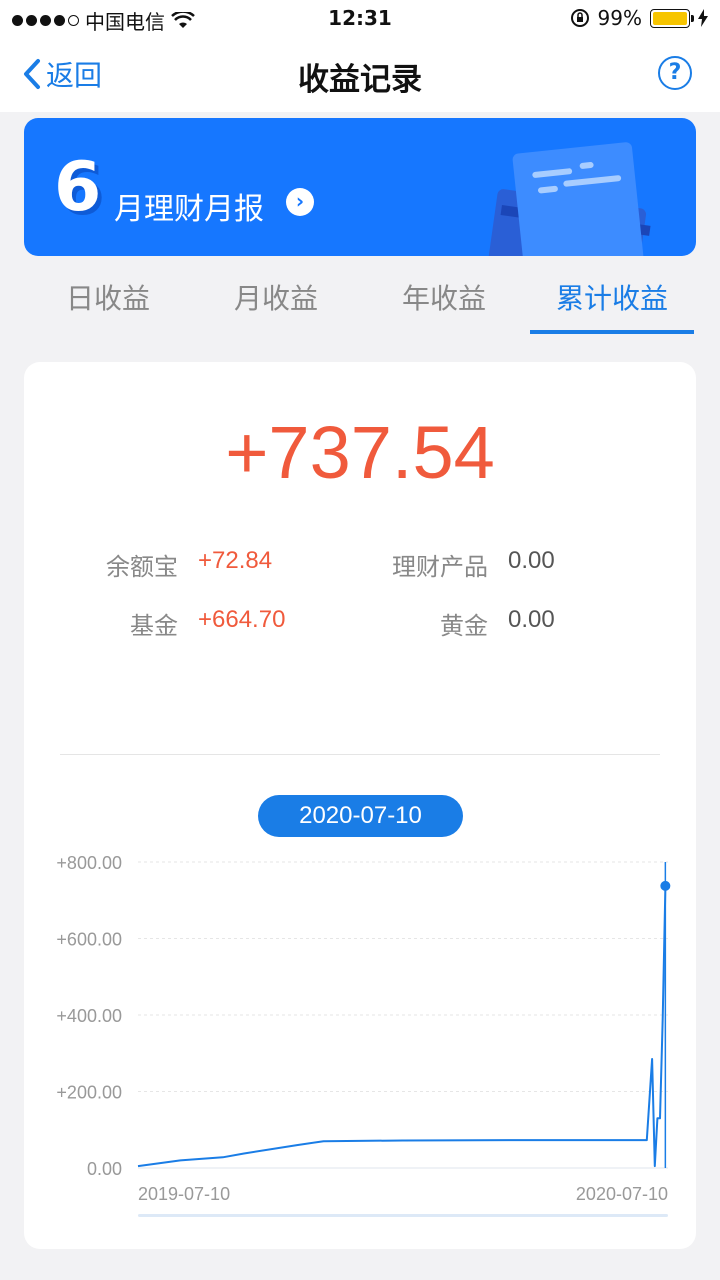 The image size is (720, 1280). I want to click on status-right: 99%, so click(639, 18).